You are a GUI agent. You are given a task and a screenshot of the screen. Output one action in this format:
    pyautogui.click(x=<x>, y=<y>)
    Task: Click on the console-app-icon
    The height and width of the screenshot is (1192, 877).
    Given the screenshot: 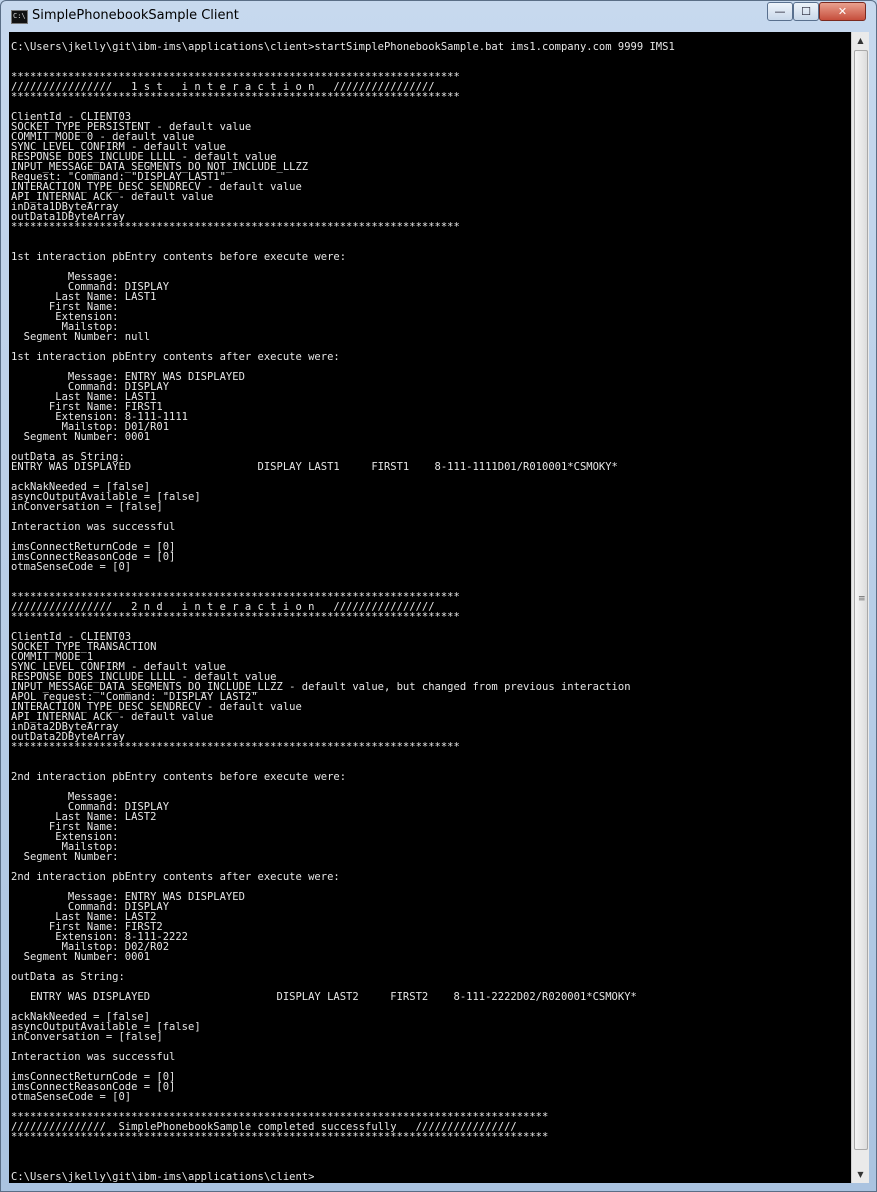 What is the action you would take?
    pyautogui.click(x=19, y=17)
    